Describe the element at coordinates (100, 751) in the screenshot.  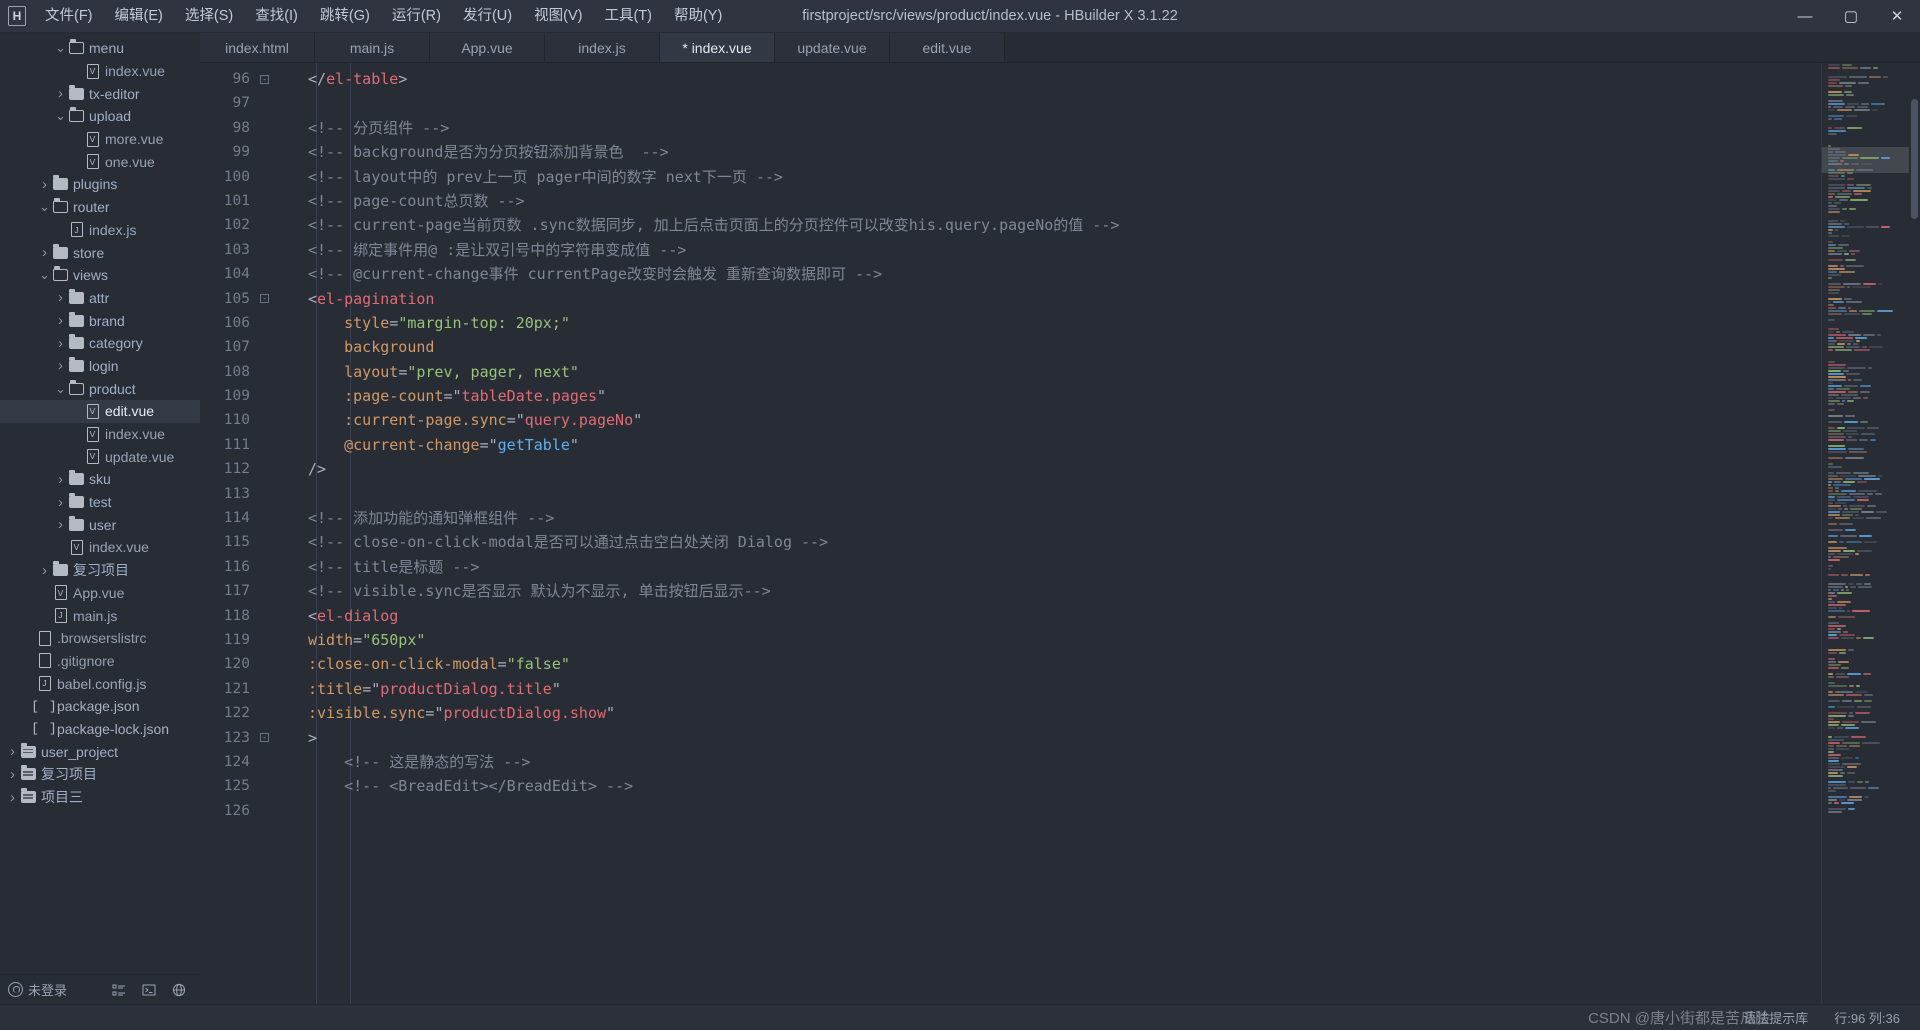
I see `tree-item: › user_project` at that location.